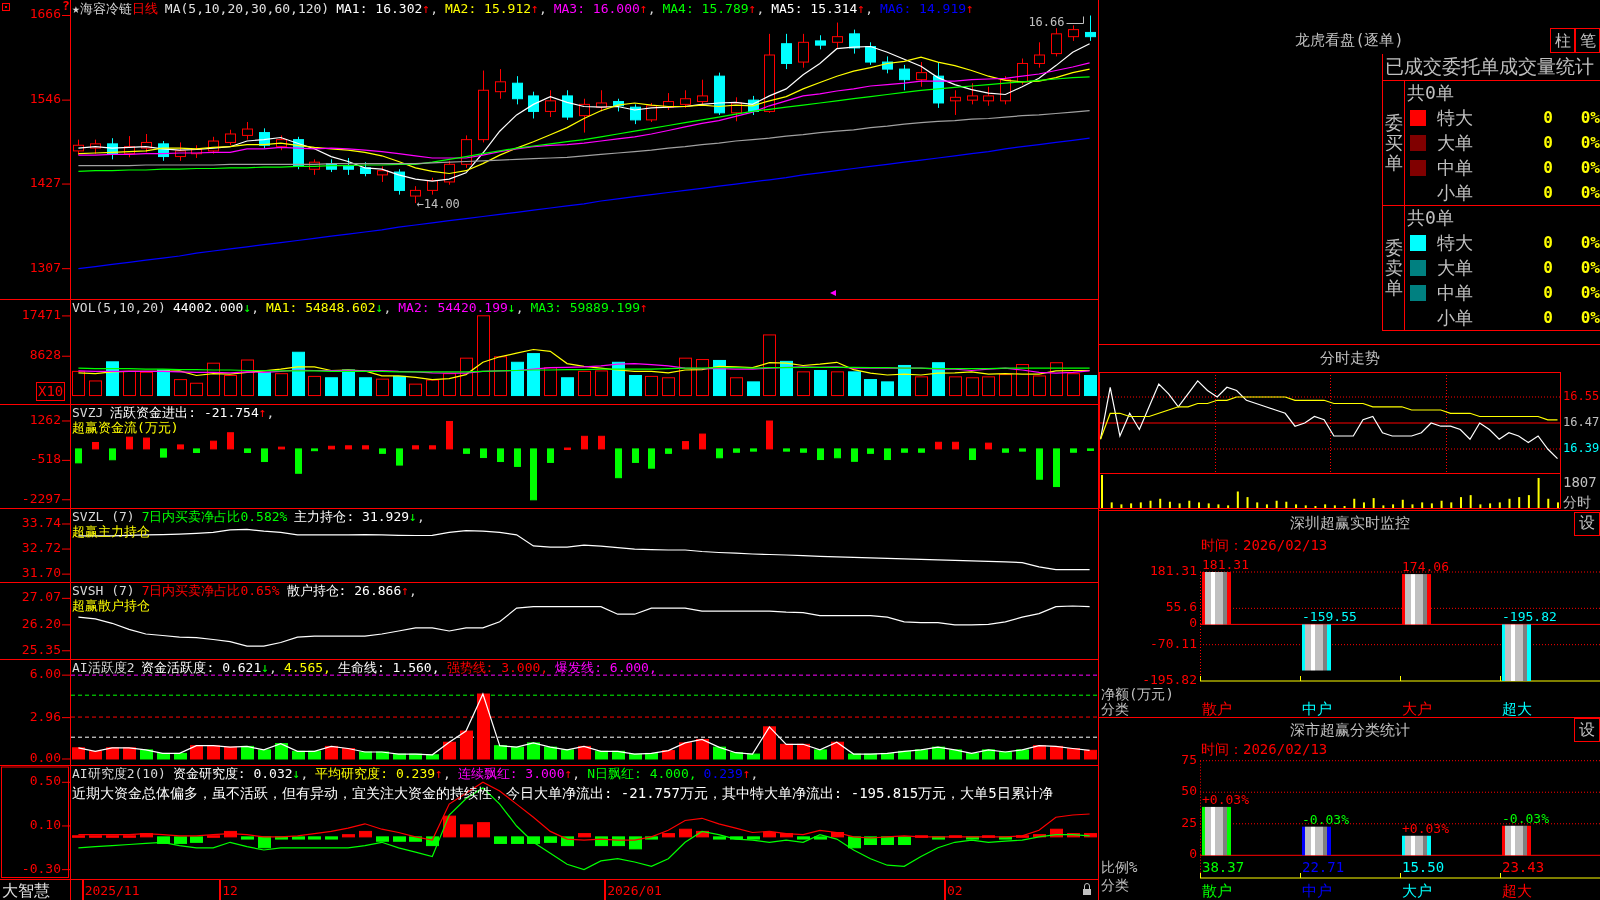 The width and height of the screenshot is (1600, 900). What do you see at coordinates (1225, 799) in the screenshot?
I see `change-label: +0.03%` at bounding box center [1225, 799].